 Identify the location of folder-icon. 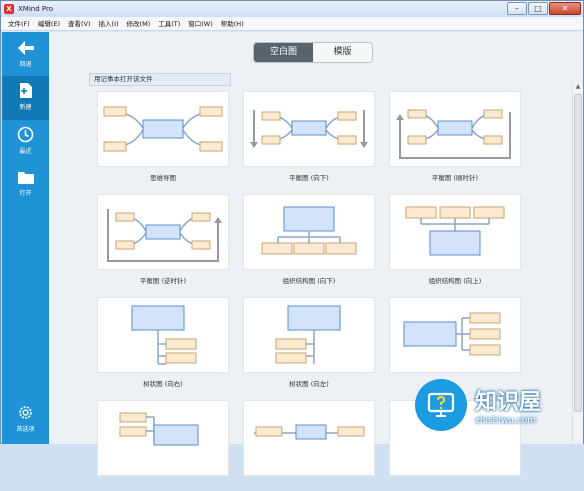
(25, 178).